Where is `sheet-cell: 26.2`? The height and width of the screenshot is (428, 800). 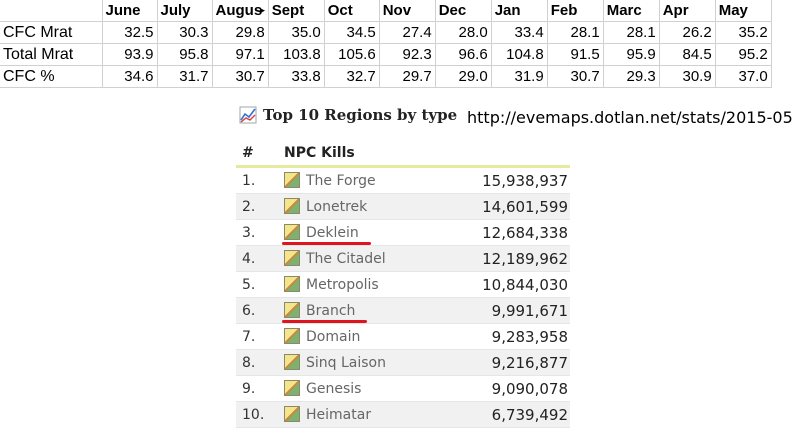 sheet-cell: 26.2 is located at coordinates (687, 32).